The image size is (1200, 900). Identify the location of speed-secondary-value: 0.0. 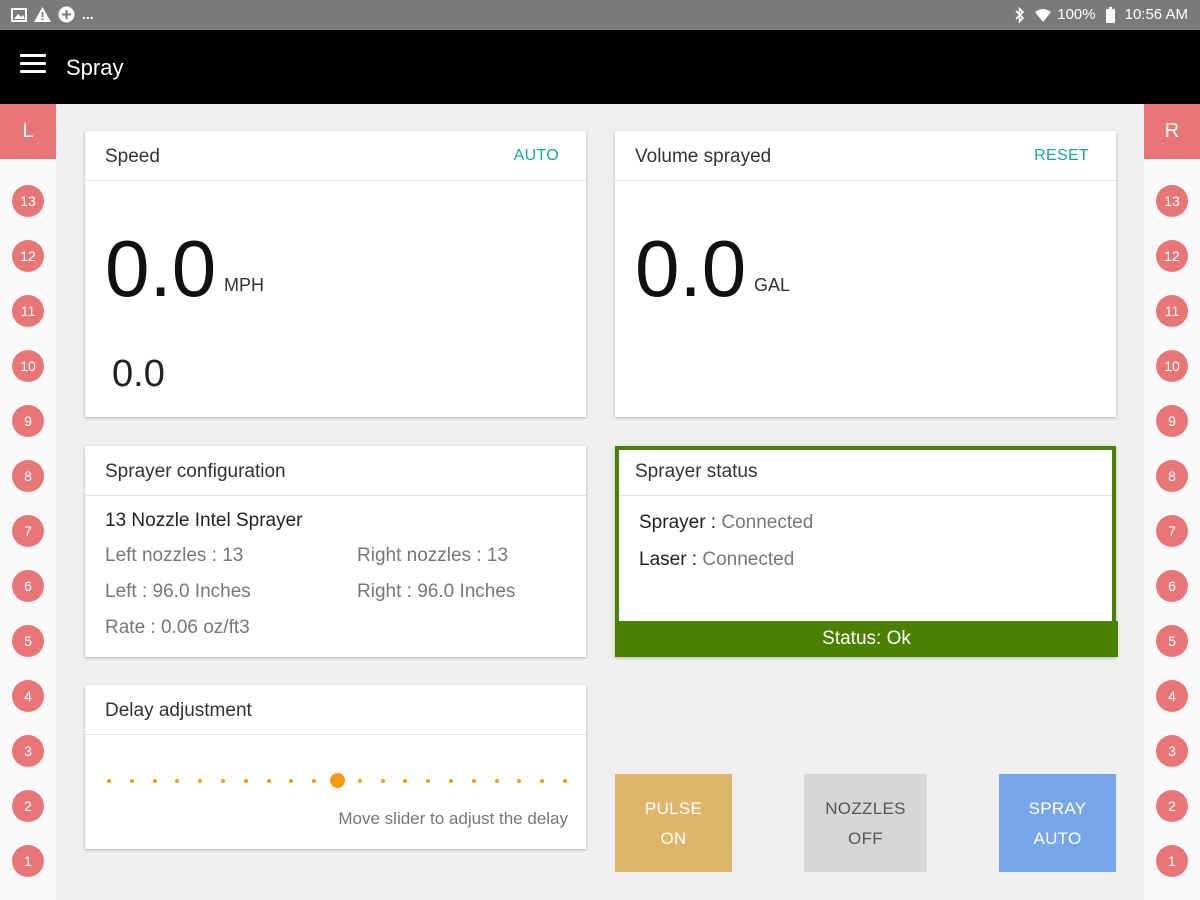
(138, 374).